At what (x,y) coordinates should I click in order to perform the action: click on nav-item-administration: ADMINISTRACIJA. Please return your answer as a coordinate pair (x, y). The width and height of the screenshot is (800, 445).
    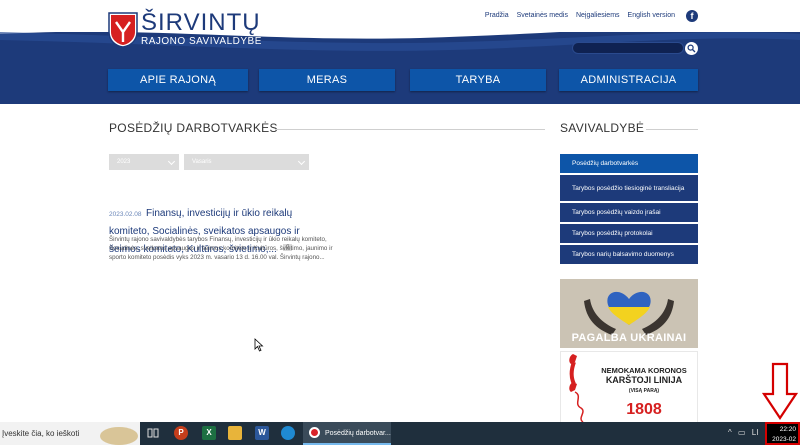
    Looking at the image, I should click on (628, 80).